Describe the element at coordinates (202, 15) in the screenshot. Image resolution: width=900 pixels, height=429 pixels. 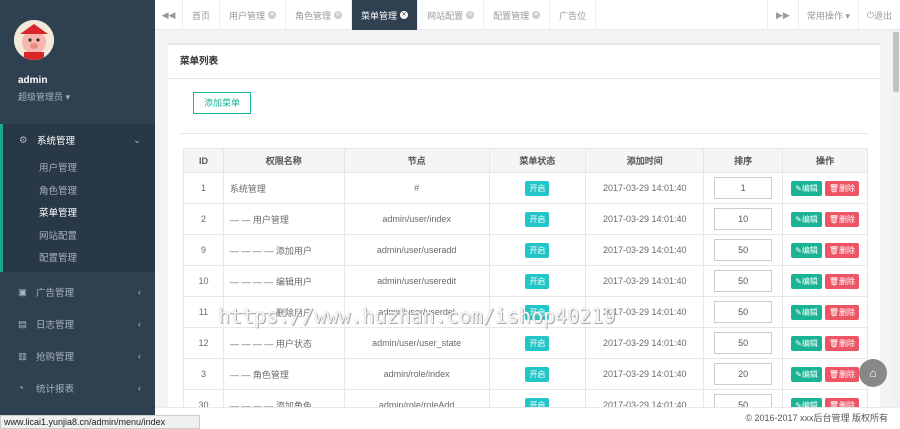
I see `tab-home: 首页` at that location.